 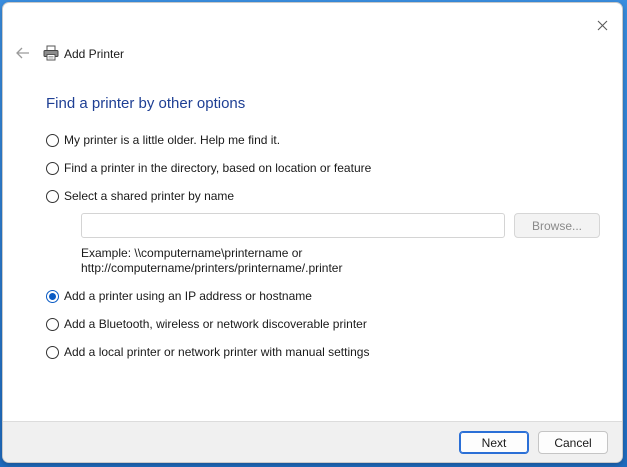 I want to click on page-heading: Find a printer by other options, so click(x=146, y=103).